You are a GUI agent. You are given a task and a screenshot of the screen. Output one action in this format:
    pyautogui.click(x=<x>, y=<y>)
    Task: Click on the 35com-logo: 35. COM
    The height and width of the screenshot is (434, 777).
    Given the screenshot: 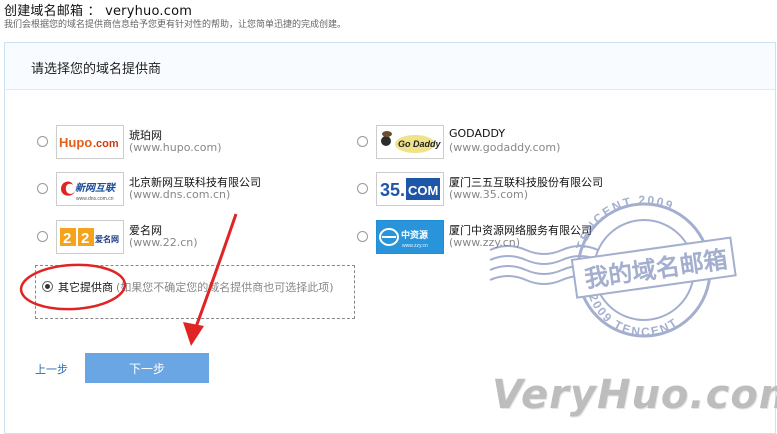 What is the action you would take?
    pyautogui.click(x=410, y=189)
    